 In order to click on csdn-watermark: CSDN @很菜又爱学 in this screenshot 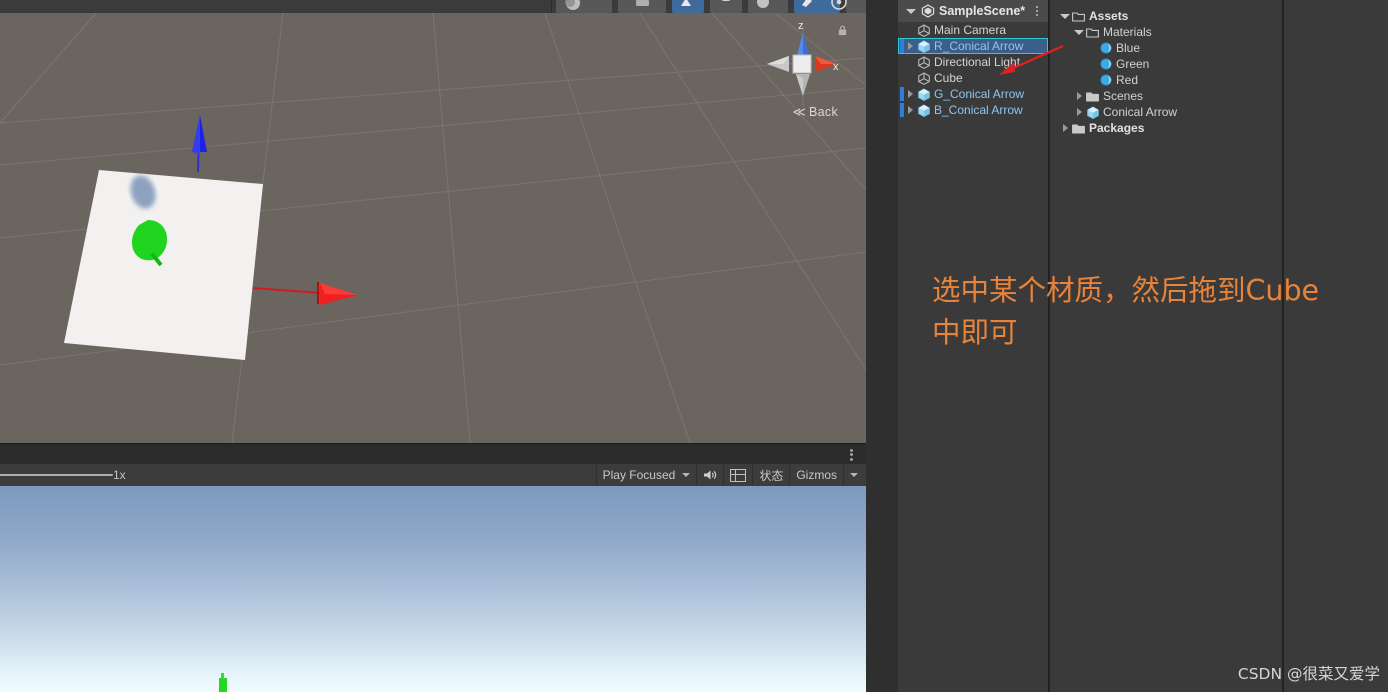, I will do `click(1308, 674)`.